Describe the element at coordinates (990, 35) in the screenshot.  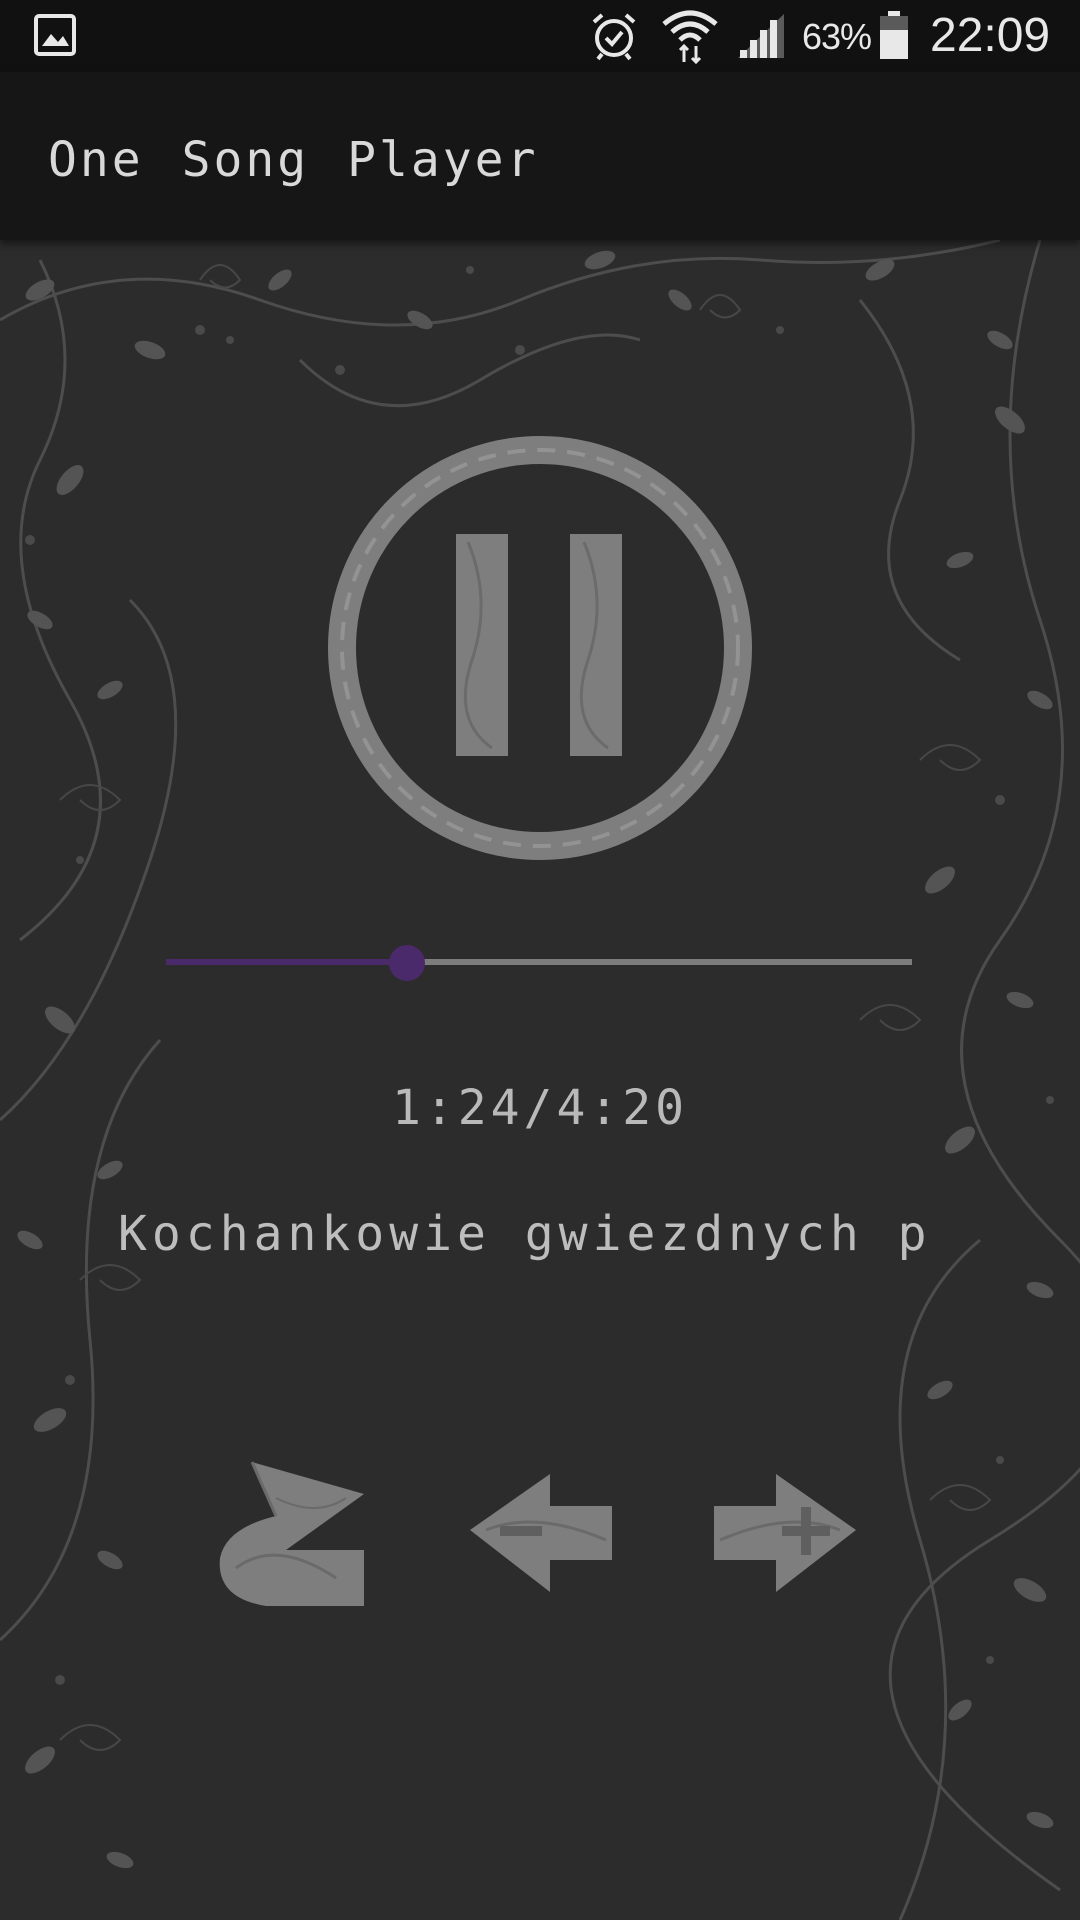
I see `status-clock: 22:09` at that location.